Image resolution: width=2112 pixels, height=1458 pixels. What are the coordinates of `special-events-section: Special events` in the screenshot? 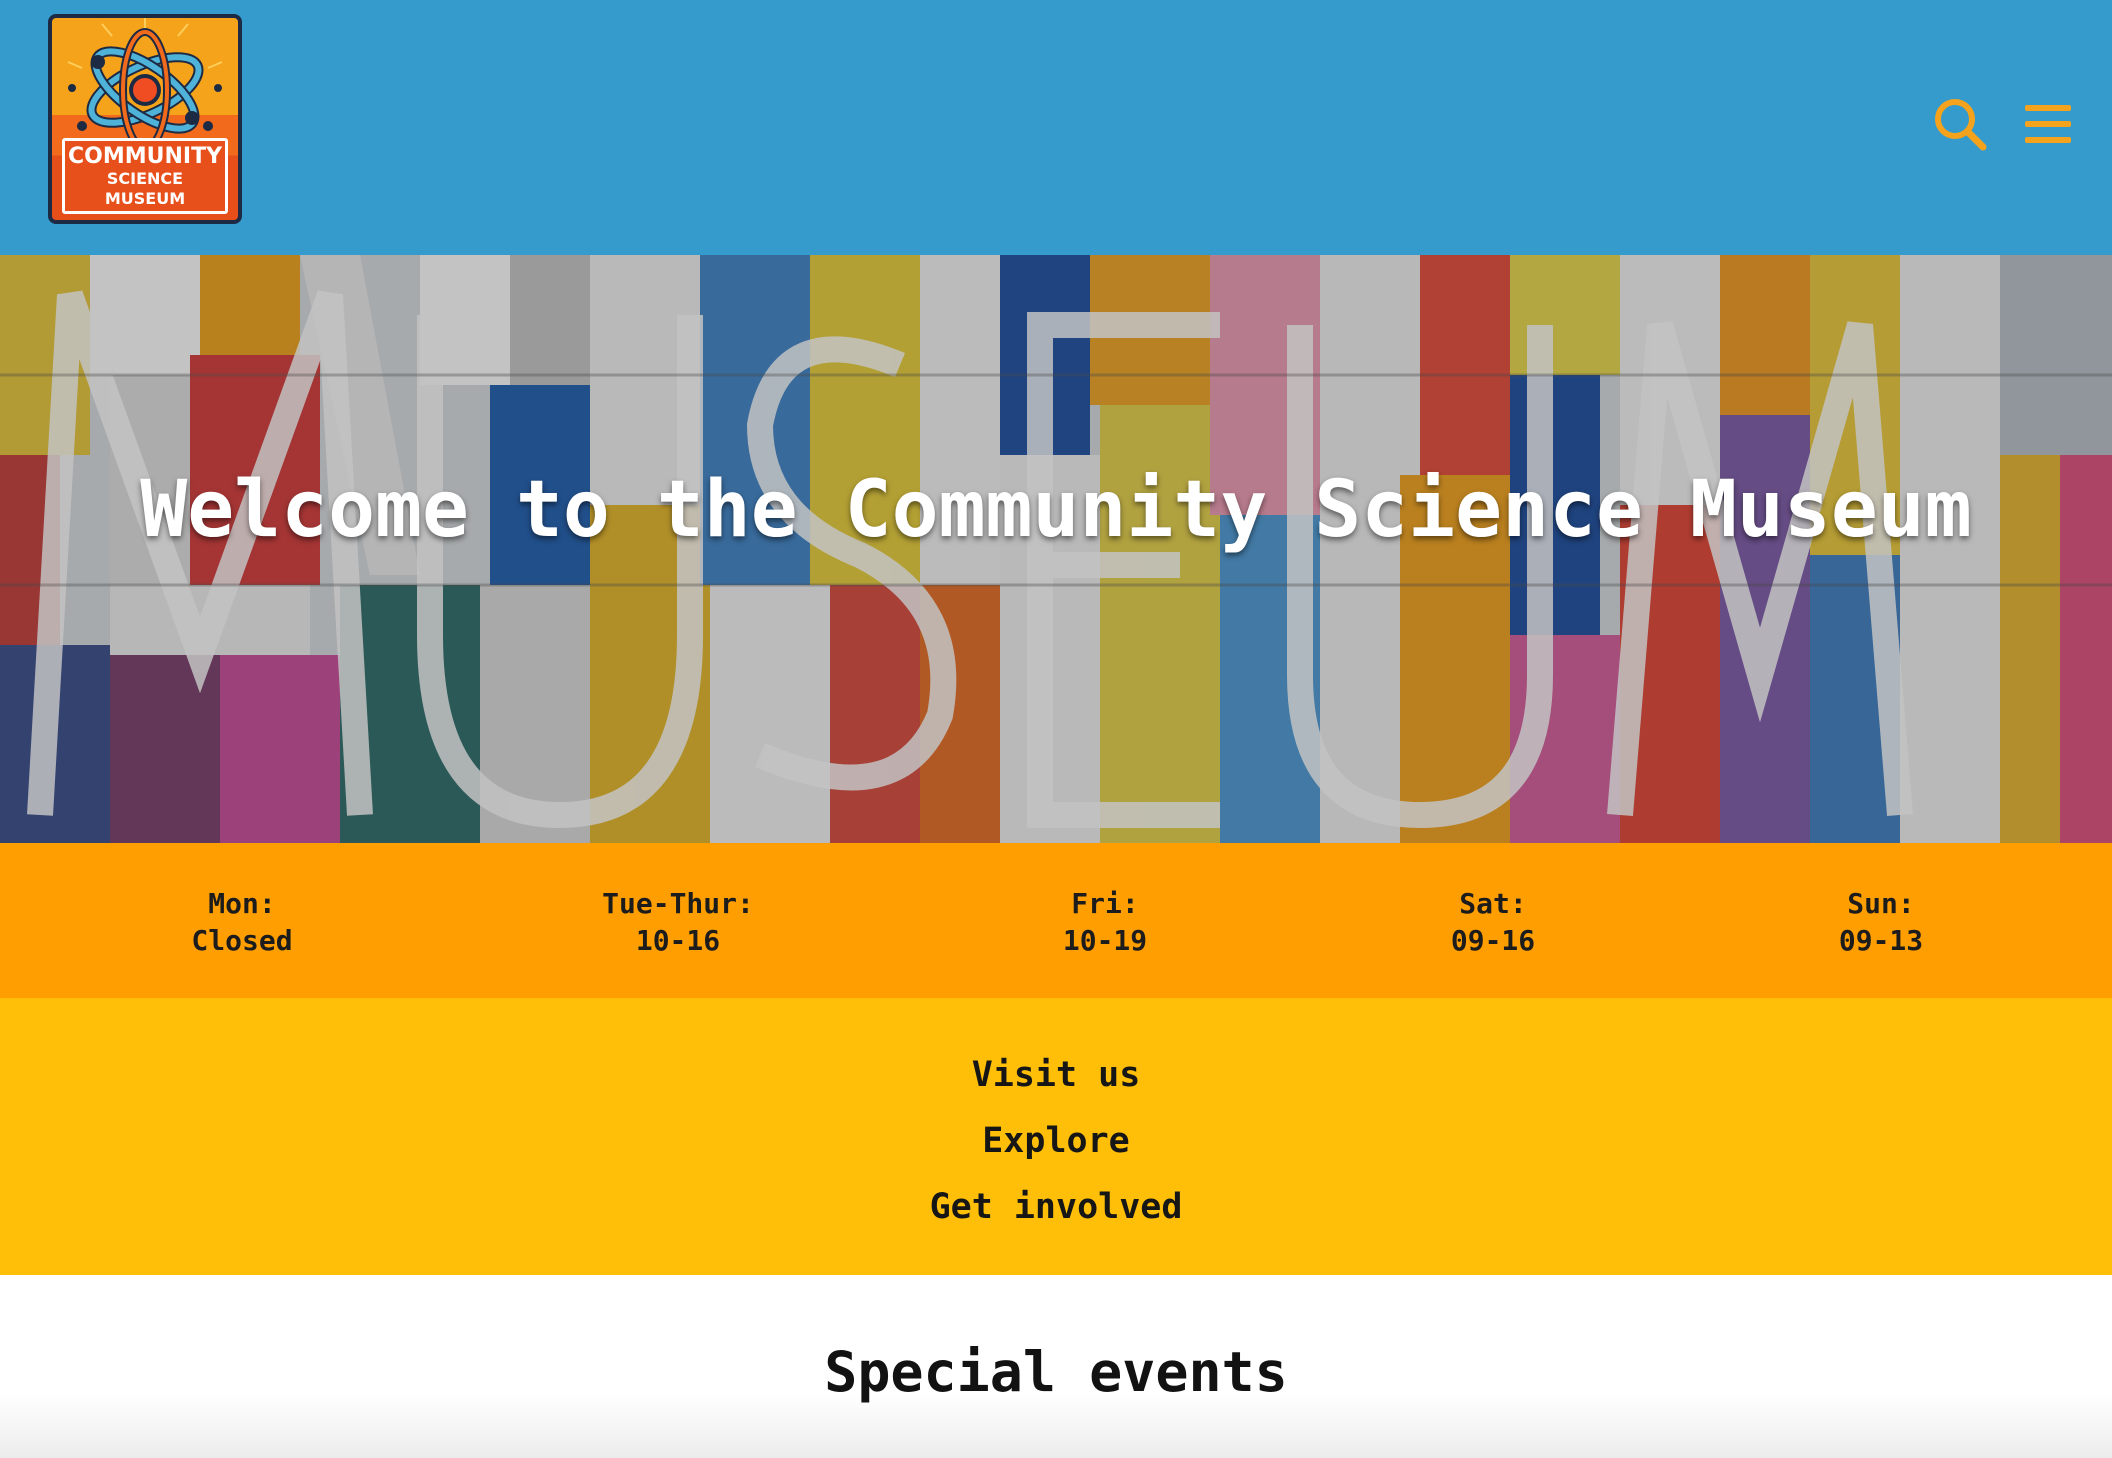 It's located at (1056, 1366).